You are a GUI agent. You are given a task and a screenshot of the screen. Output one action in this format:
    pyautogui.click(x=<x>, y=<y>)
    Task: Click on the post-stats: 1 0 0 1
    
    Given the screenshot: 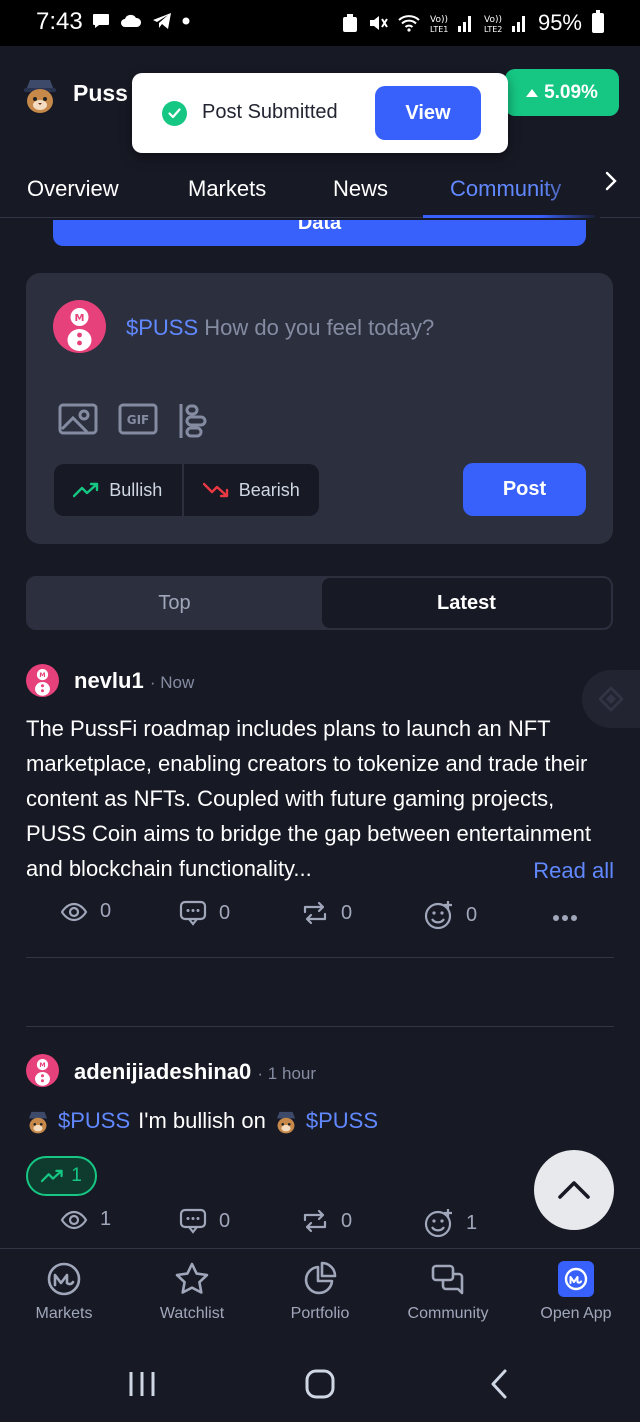 What is the action you would take?
    pyautogui.click(x=320, y=1228)
    